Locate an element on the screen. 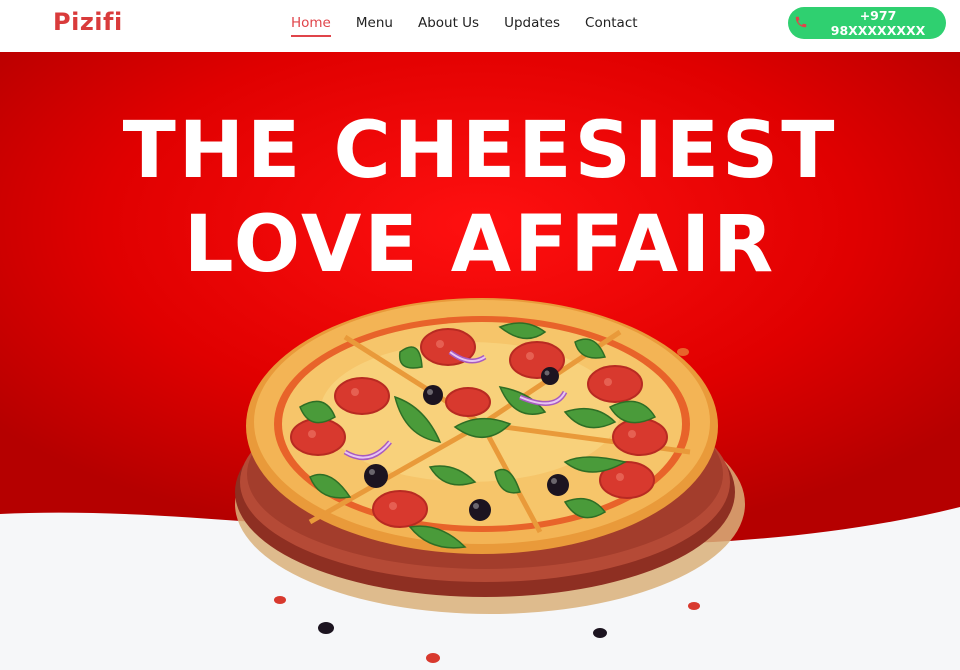 The image size is (960, 670). nav-contact: Contact is located at coordinates (611, 26).